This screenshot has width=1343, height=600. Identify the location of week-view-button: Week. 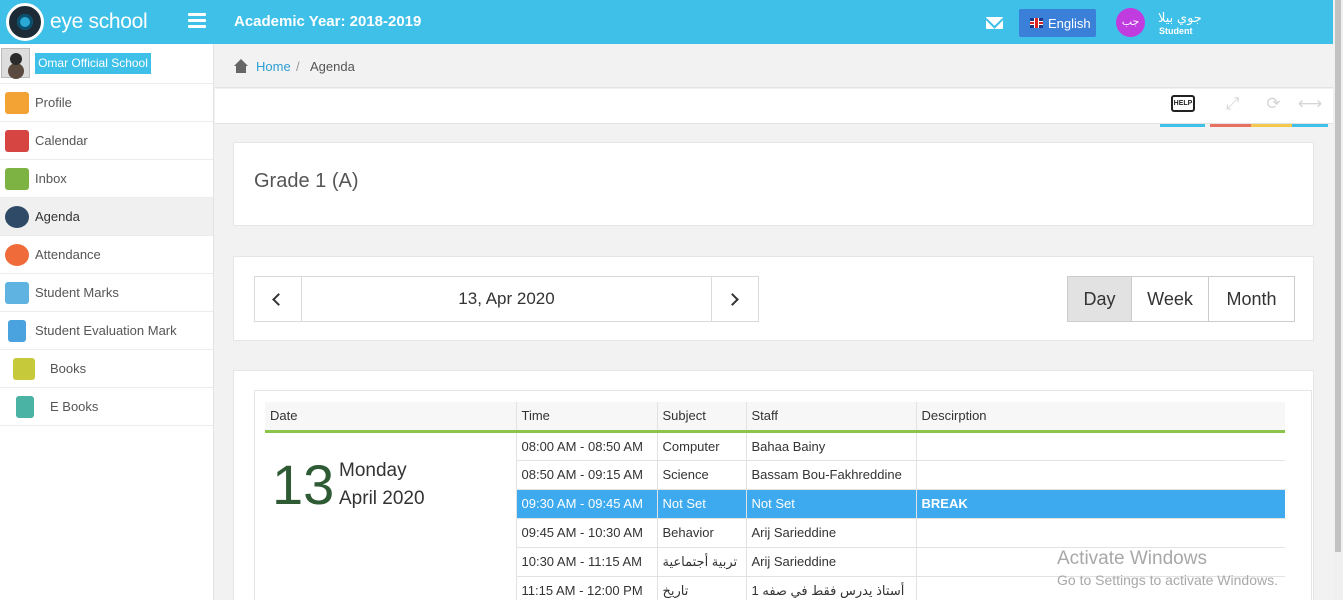
(1170, 299).